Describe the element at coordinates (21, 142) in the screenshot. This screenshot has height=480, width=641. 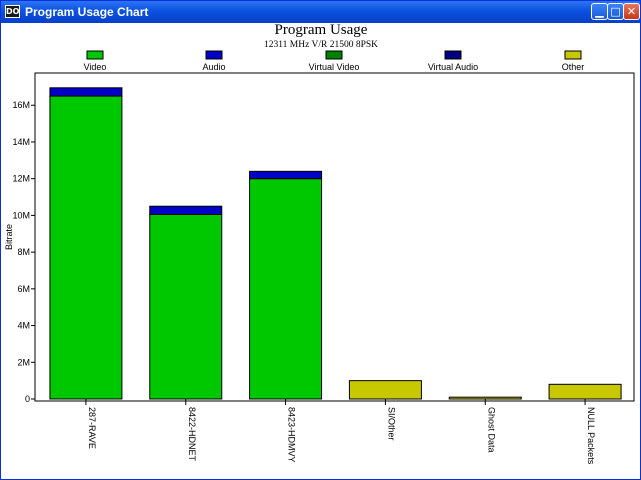
I see `y-tick-label: 14M` at that location.